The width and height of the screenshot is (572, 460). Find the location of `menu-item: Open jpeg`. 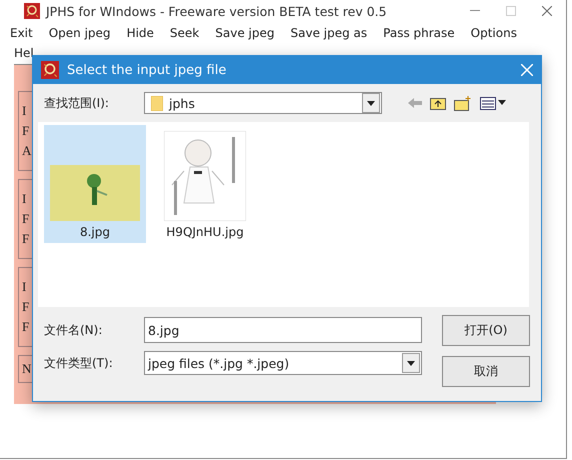

menu-item: Open jpeg is located at coordinates (79, 33).